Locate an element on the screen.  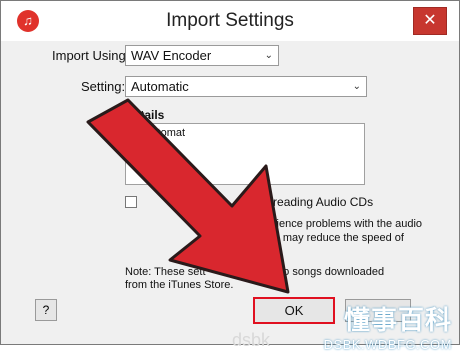
close-icon: ✕ is located at coordinates (430, 20).